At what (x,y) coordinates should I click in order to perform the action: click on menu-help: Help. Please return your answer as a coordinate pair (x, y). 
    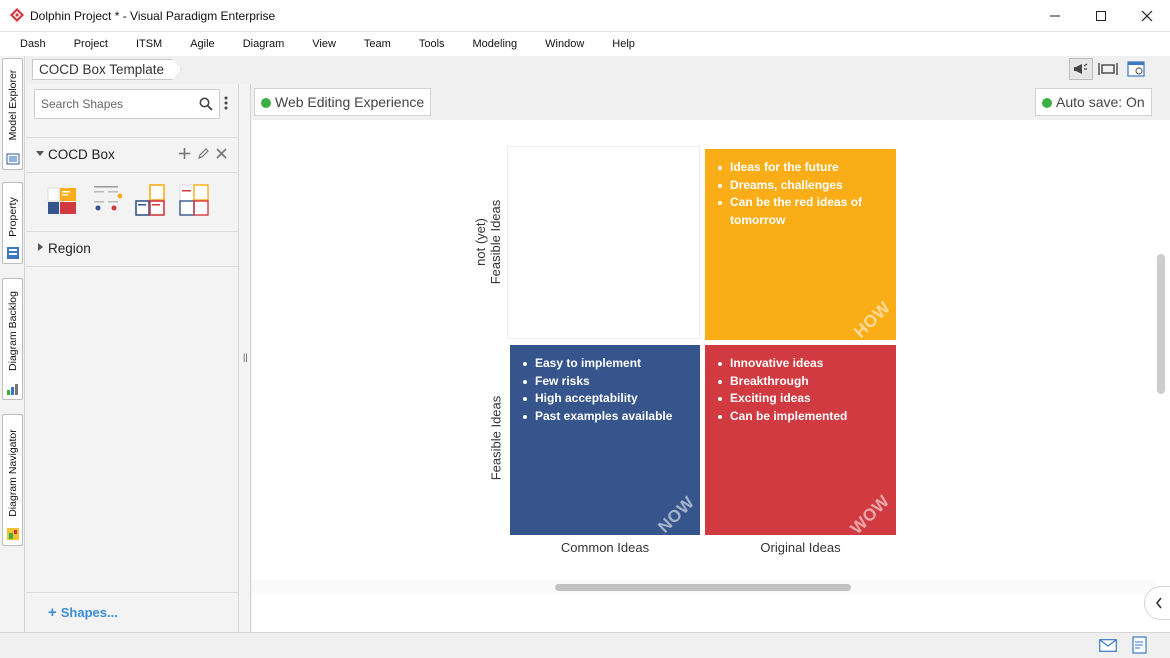
    Looking at the image, I should click on (623, 44).